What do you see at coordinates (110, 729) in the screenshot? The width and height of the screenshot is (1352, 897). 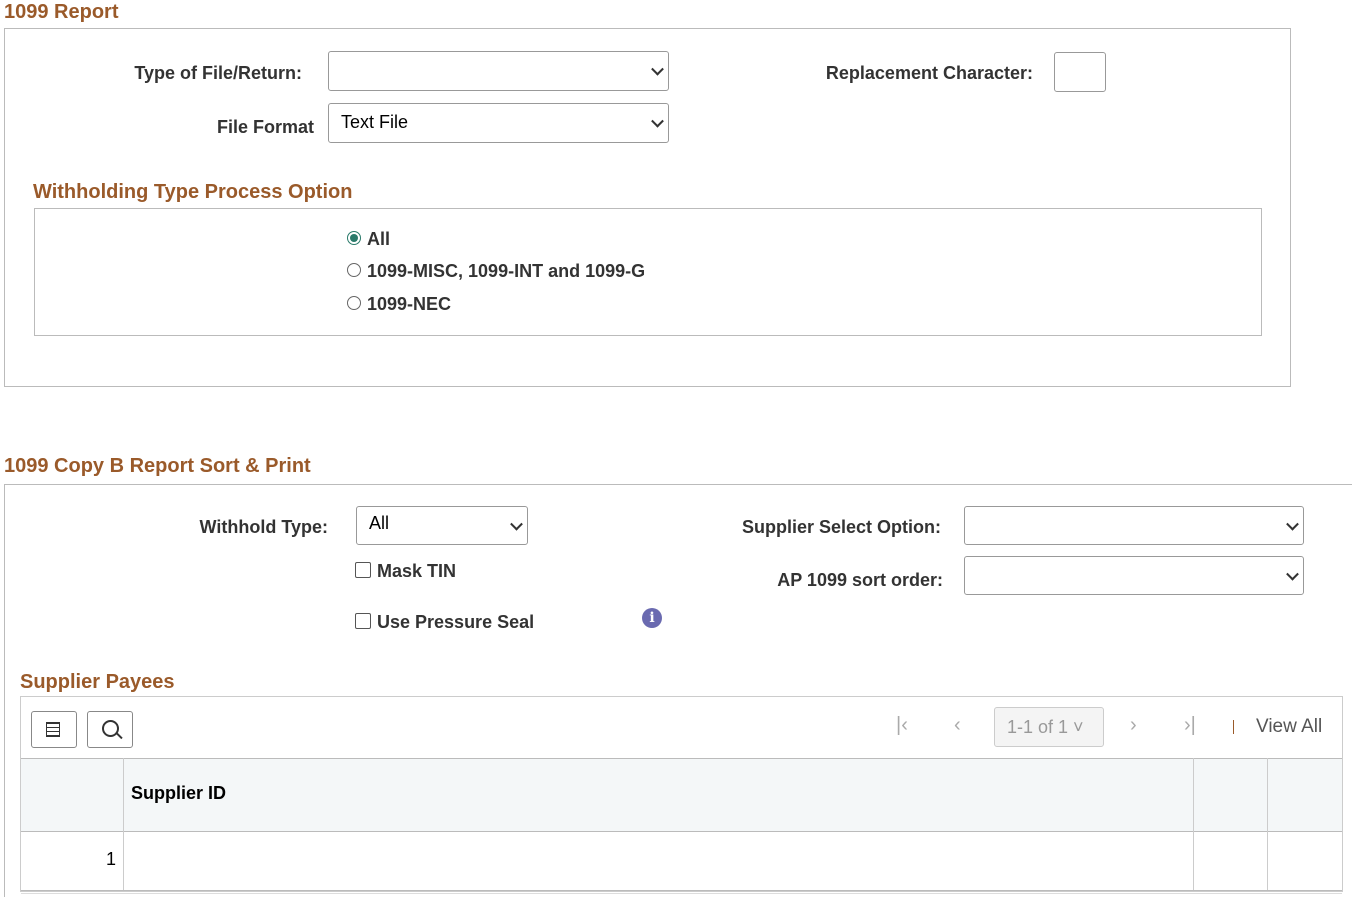 I see `find-button` at bounding box center [110, 729].